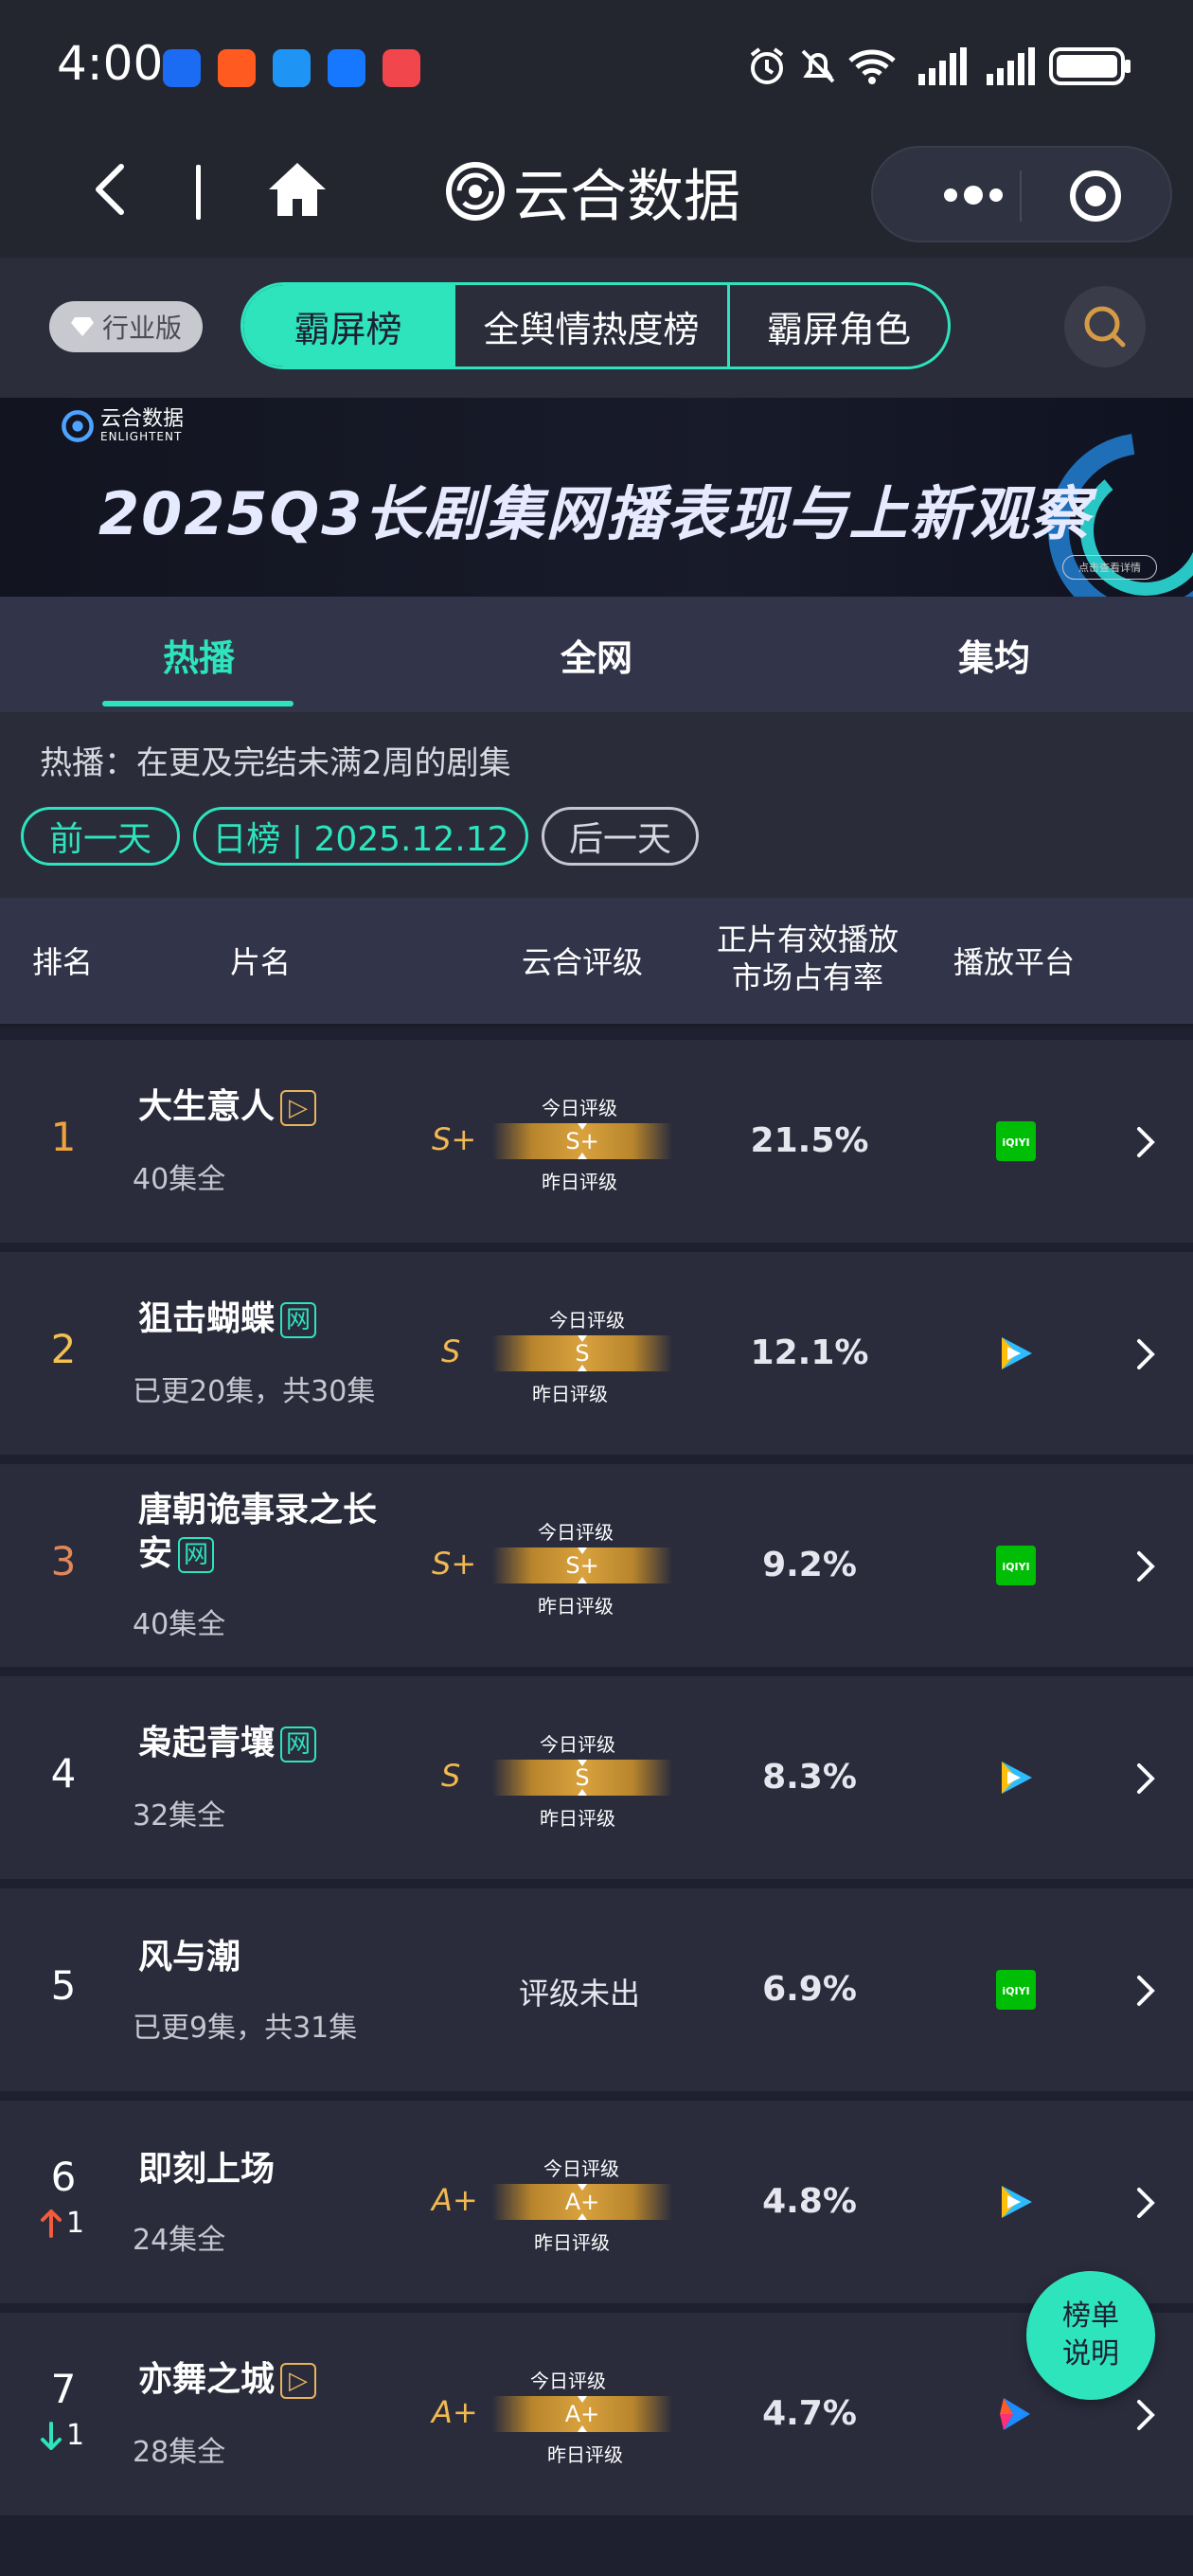  What do you see at coordinates (455, 2412) in the screenshot?
I see `grade-value: A+` at bounding box center [455, 2412].